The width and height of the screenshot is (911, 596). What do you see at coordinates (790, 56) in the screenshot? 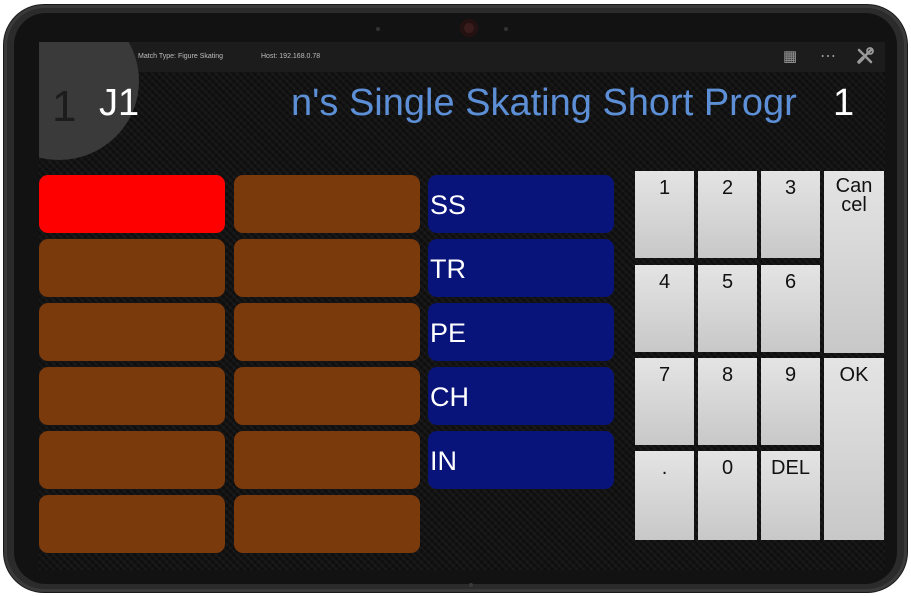
I see `film-icon: ▦` at bounding box center [790, 56].